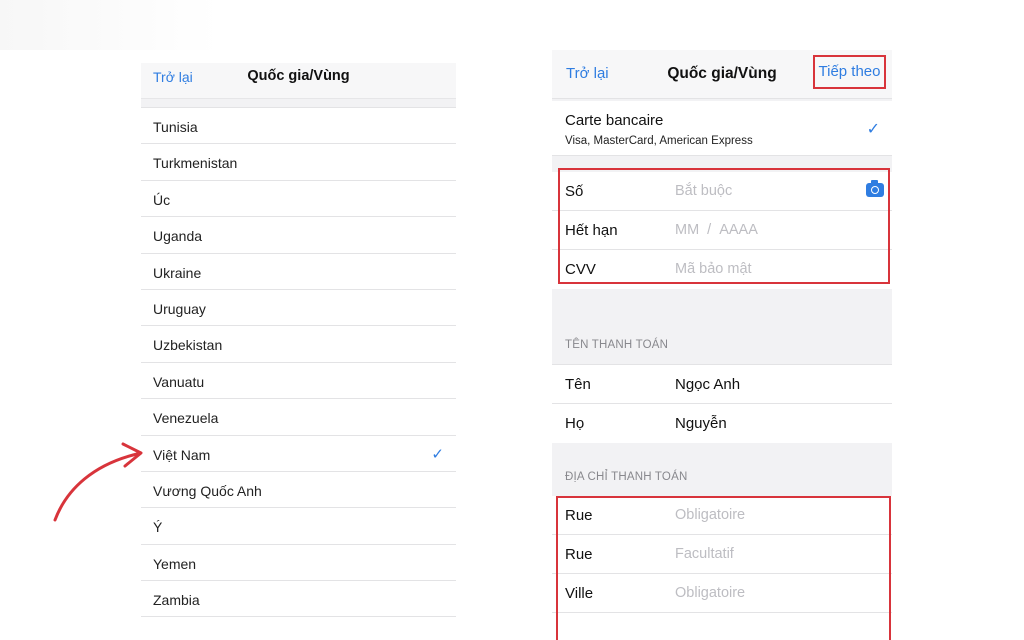 This screenshot has width=1024, height=640. I want to click on country-name: Ukraine, so click(177, 272).